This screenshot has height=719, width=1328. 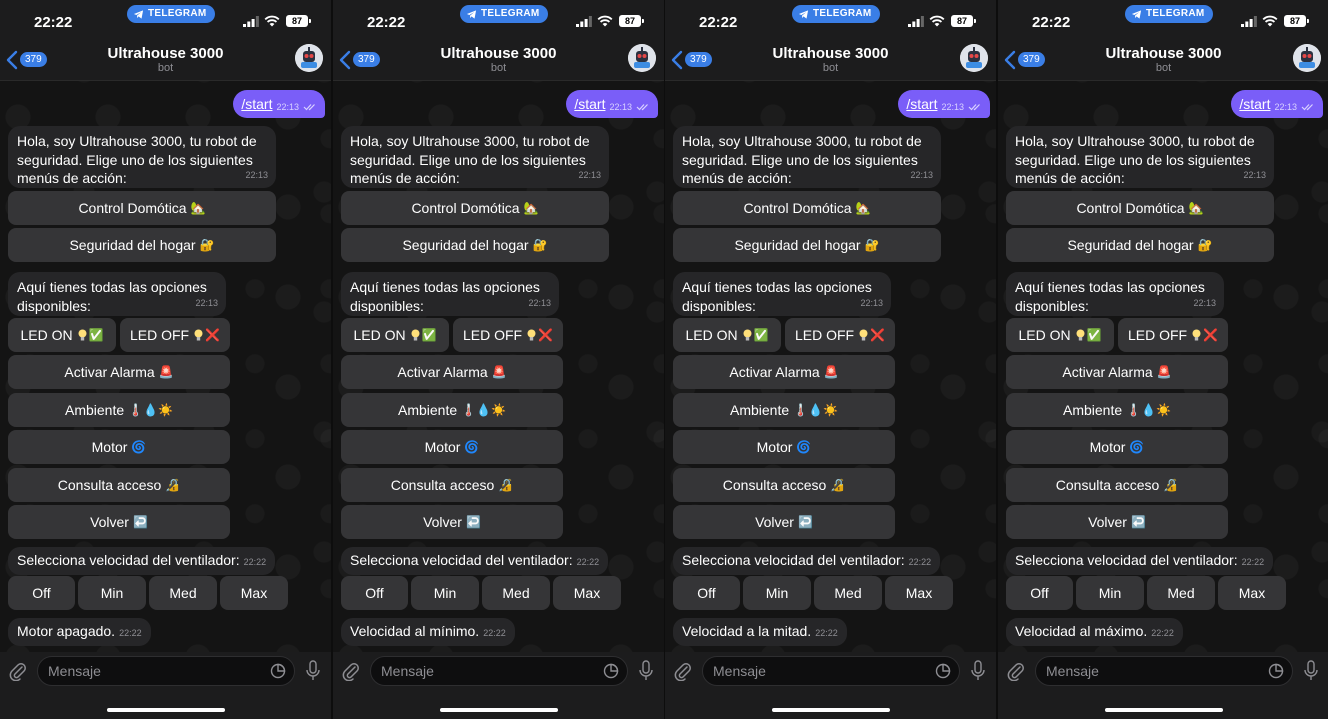 What do you see at coordinates (309, 106) in the screenshot?
I see `read-check-icon` at bounding box center [309, 106].